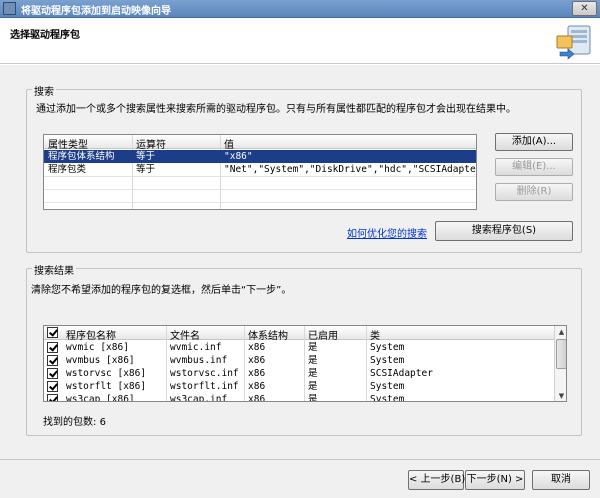 This screenshot has height=498, width=600. I want to click on select-all-checkbox, so click(52, 332).